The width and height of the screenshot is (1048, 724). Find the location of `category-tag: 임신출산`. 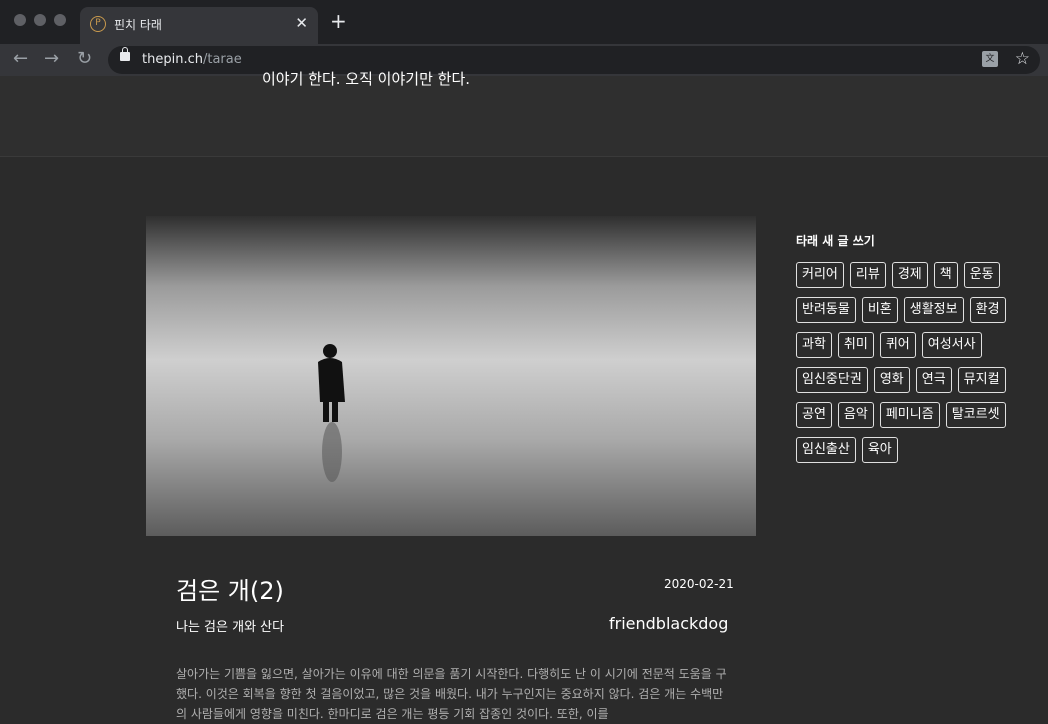

category-tag: 임신출산 is located at coordinates (826, 450).